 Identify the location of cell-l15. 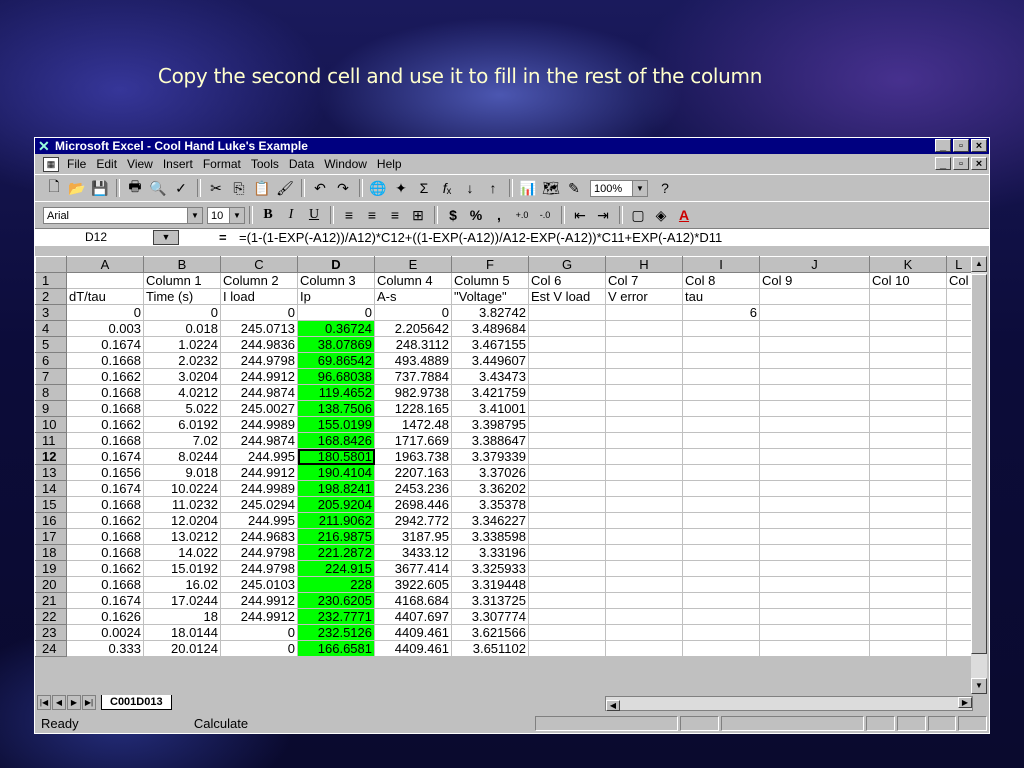
(959, 504).